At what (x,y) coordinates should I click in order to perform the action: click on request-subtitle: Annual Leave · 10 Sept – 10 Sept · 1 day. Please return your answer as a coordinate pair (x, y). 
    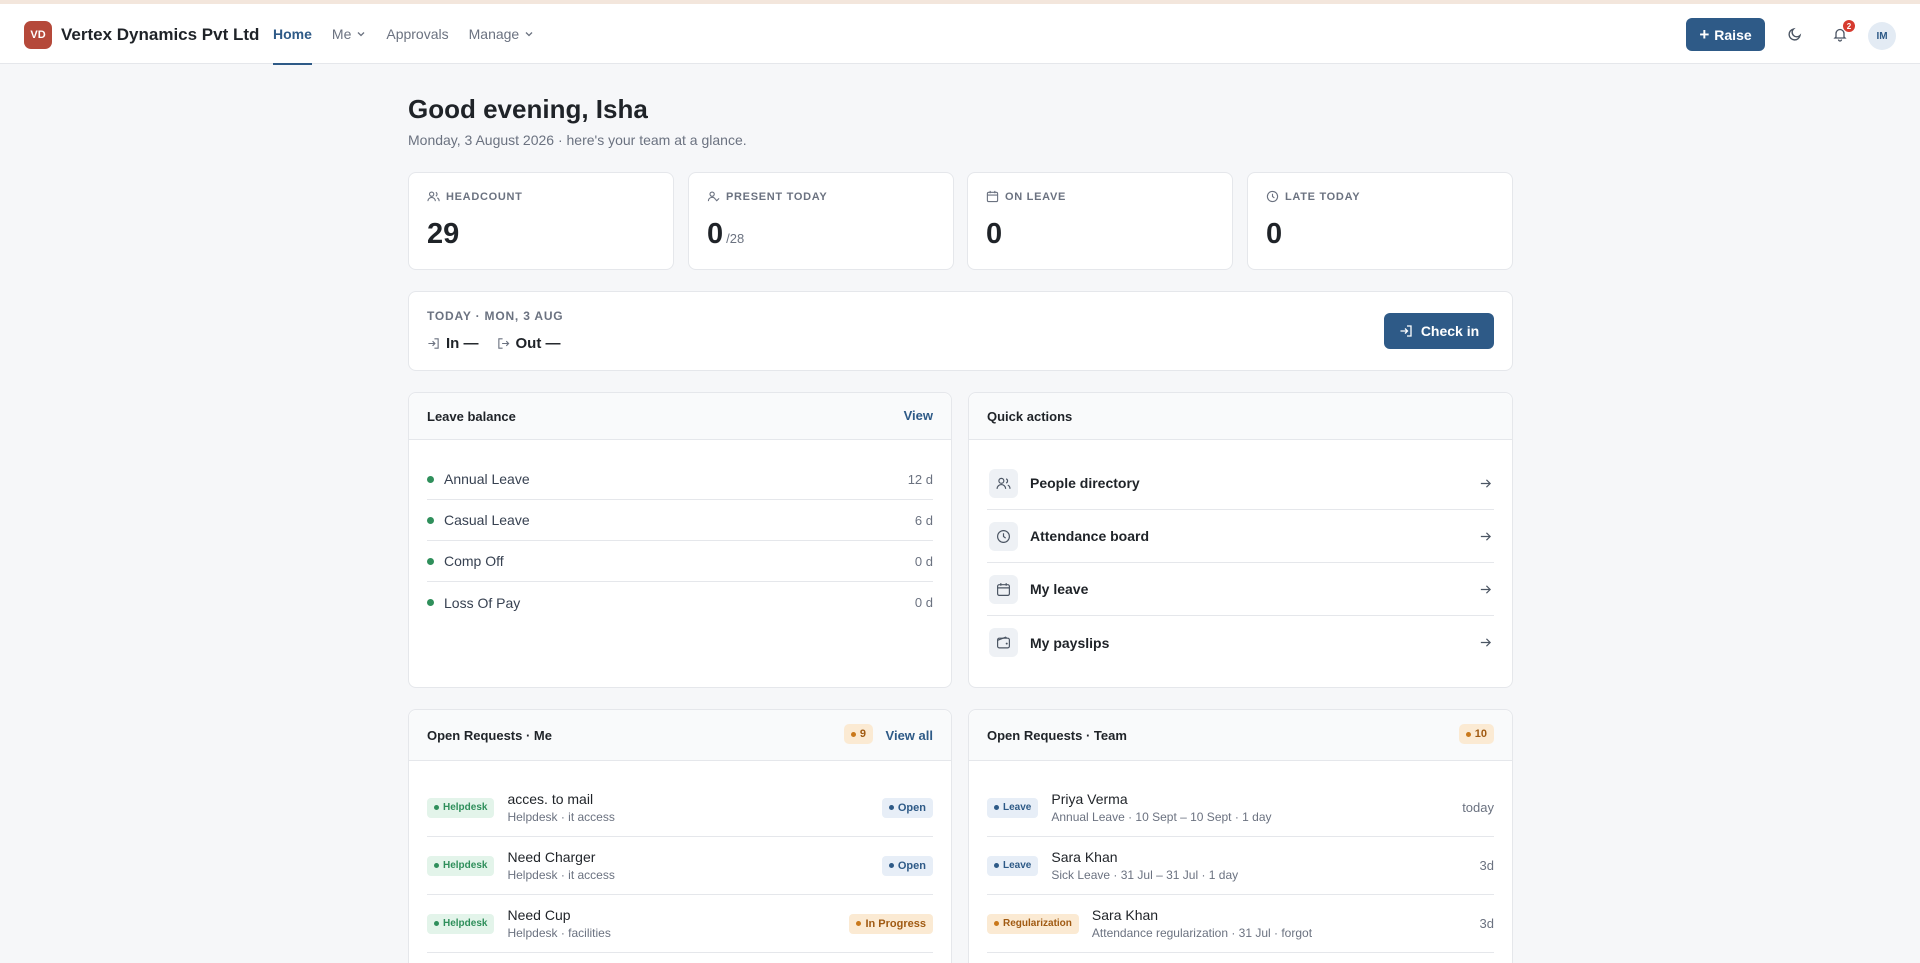
    Looking at the image, I should click on (1161, 817).